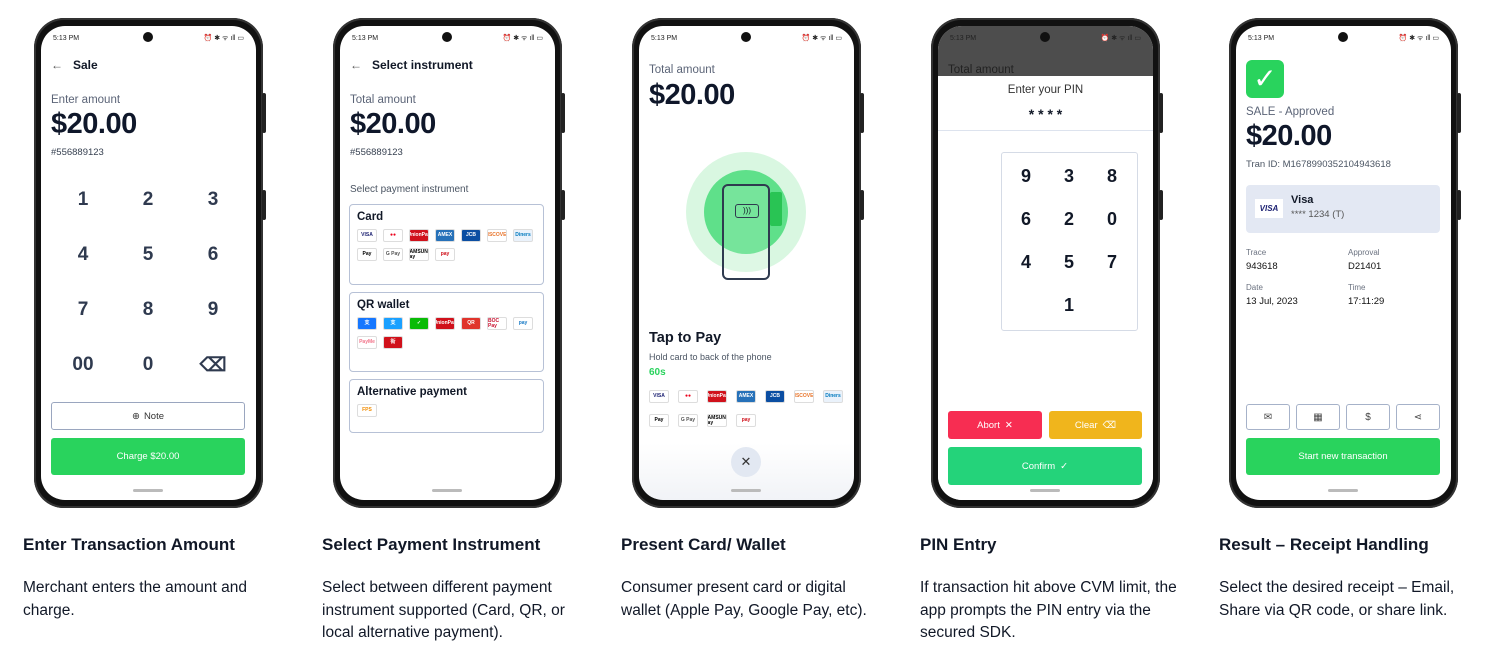 The width and height of the screenshot is (1503, 660). What do you see at coordinates (1045, 90) in the screenshot?
I see `pin-title: Enter your PIN` at bounding box center [1045, 90].